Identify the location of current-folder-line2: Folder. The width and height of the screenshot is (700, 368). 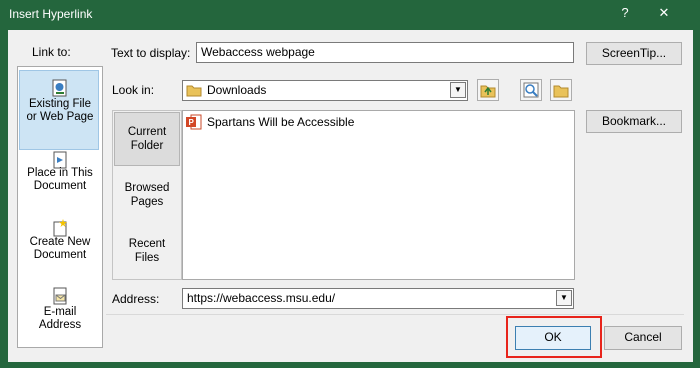
(147, 146).